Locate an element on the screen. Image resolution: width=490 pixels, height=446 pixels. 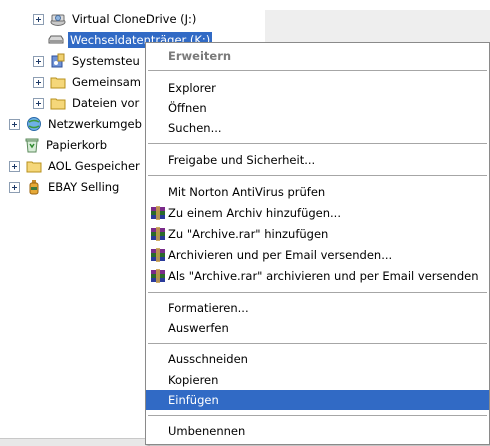
tree-item-systemsteuerung: Systemsteu is located at coordinates (87, 61).